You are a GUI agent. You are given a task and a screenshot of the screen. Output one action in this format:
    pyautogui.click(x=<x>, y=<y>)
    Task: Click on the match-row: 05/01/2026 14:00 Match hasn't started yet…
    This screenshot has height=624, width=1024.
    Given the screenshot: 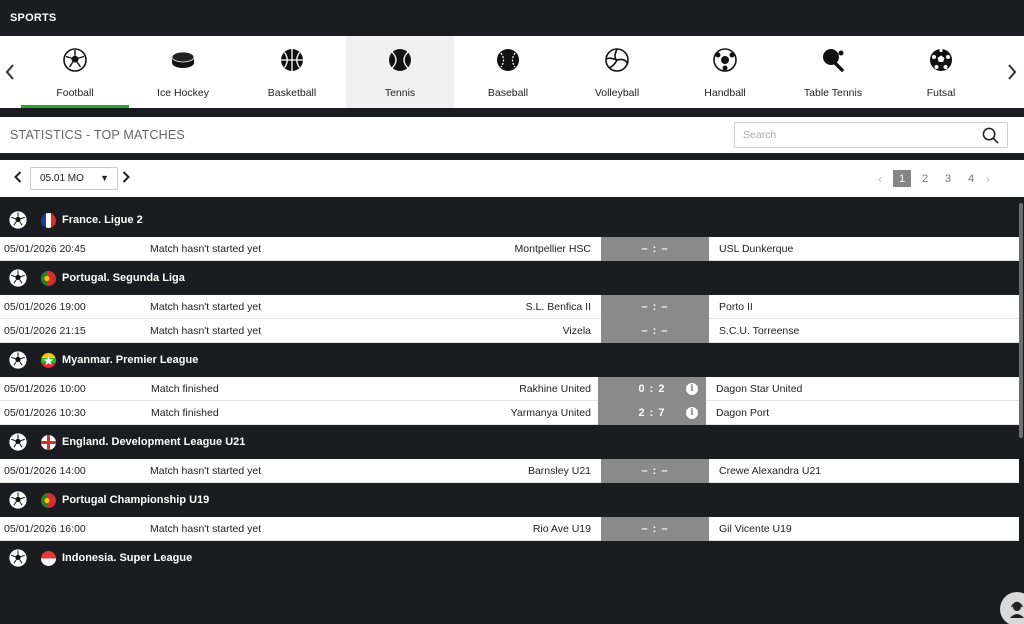 What is the action you would take?
    pyautogui.click(x=509, y=470)
    